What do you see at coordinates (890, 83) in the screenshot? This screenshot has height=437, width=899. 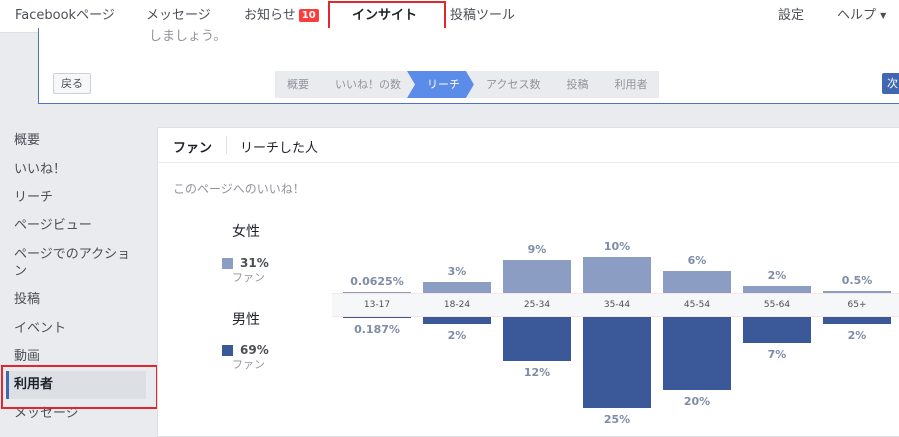 I see `next-button: 次` at bounding box center [890, 83].